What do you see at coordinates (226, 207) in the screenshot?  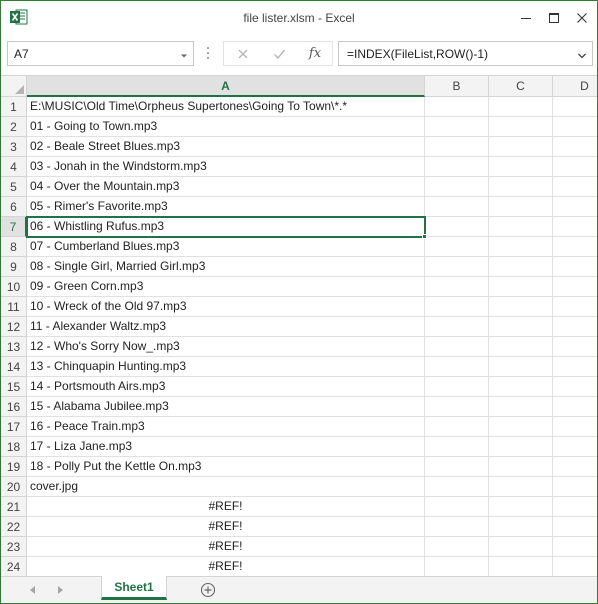 I see `cell-a: 05 - Rimer's Favorite.mp3` at bounding box center [226, 207].